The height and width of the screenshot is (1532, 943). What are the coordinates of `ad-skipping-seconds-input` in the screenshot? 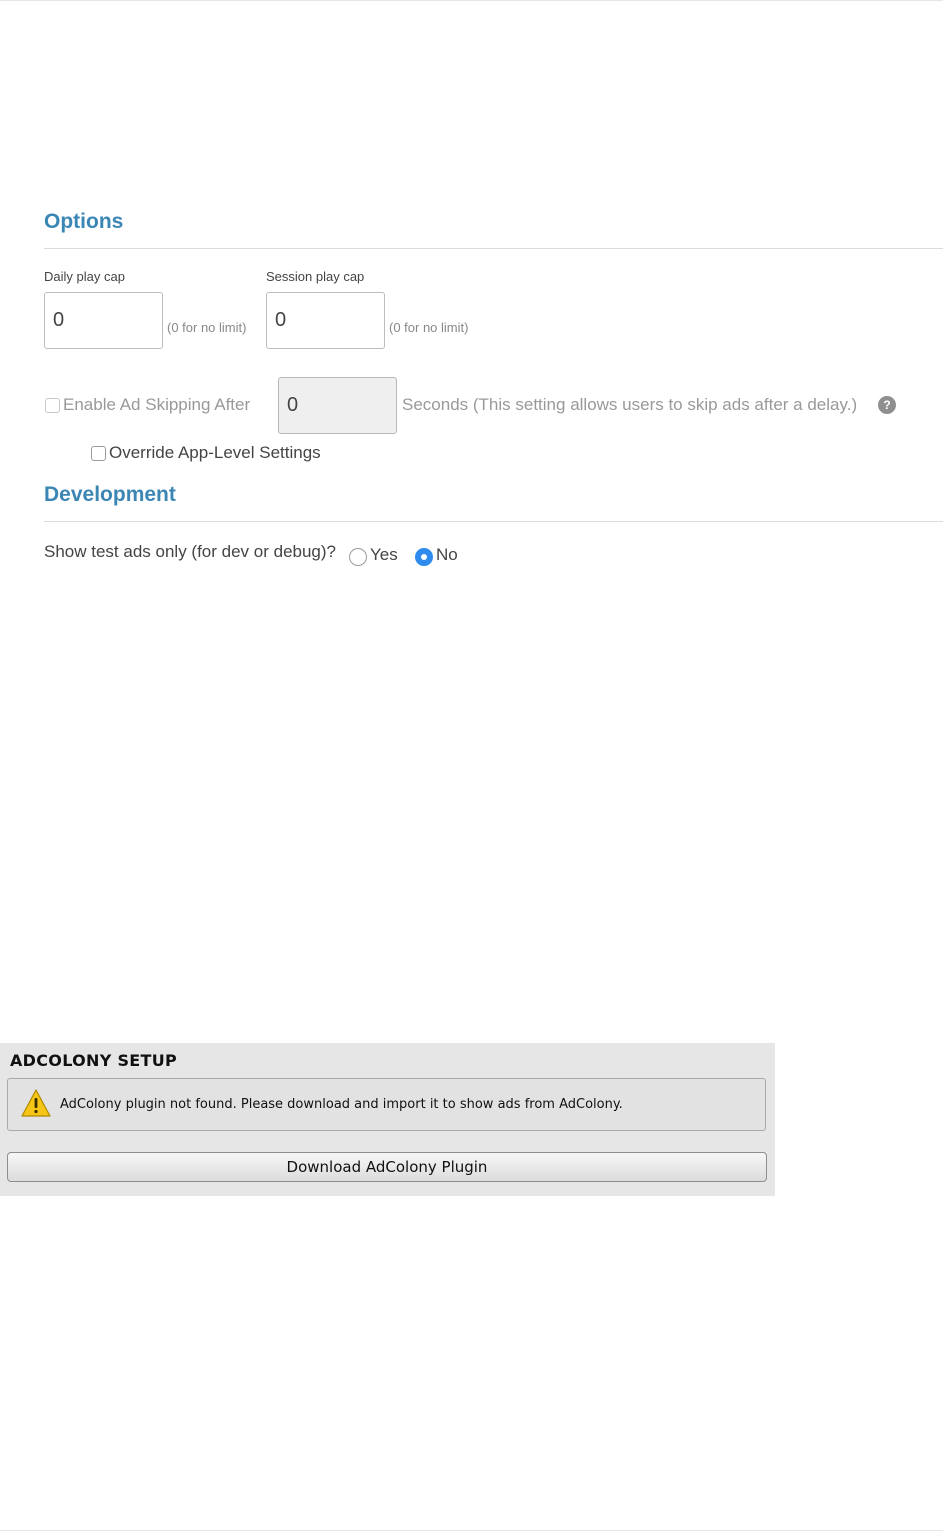 It's located at (337, 405).